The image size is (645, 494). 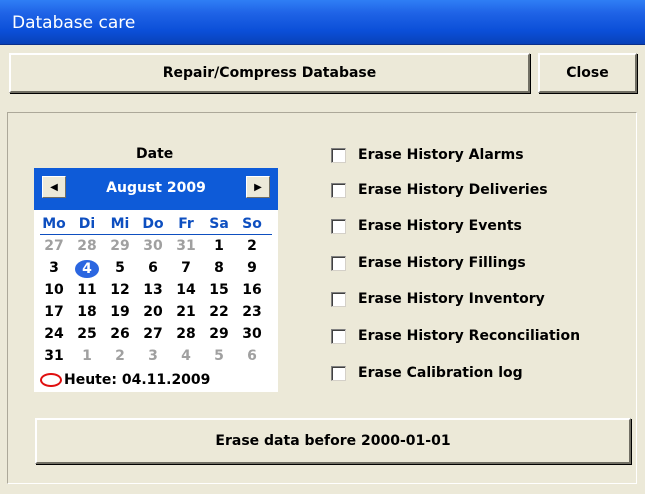 I want to click on calendar-day: 21, so click(x=186, y=312).